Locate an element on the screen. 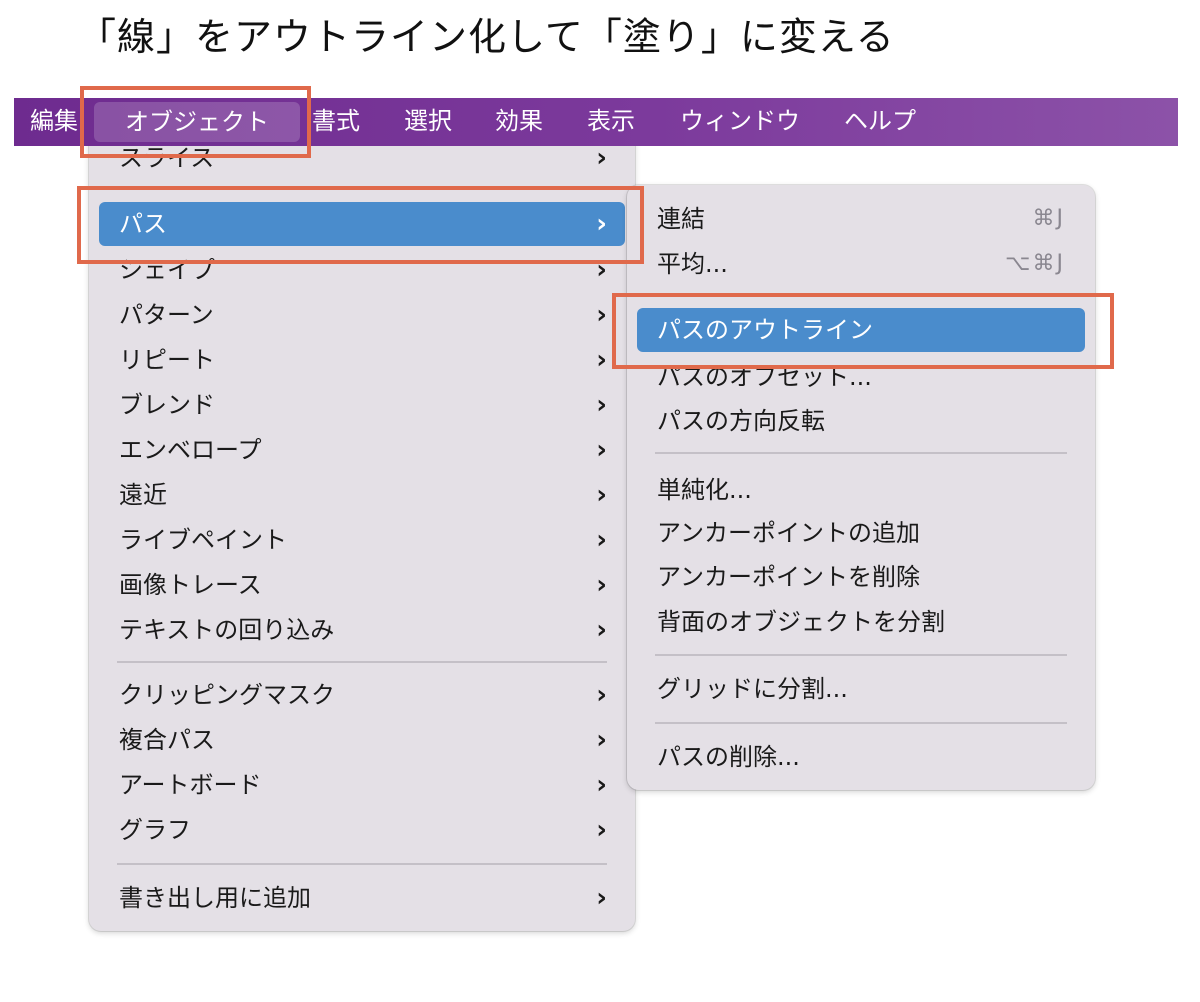 The image size is (1200, 1002). menu-item-blend: ブレンド › is located at coordinates (362, 405).